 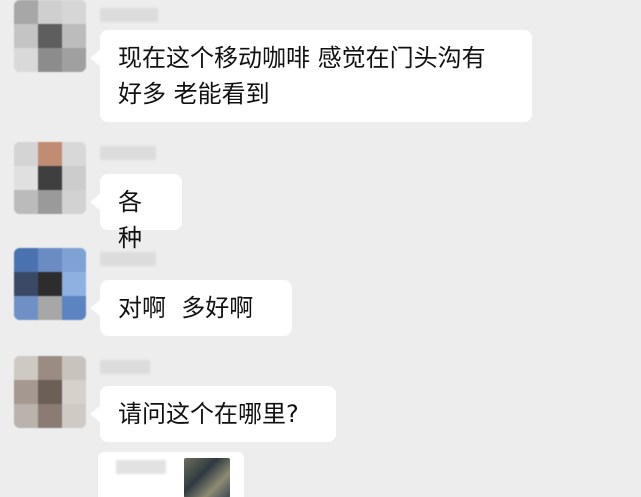 I want to click on card-title, so click(x=141, y=467).